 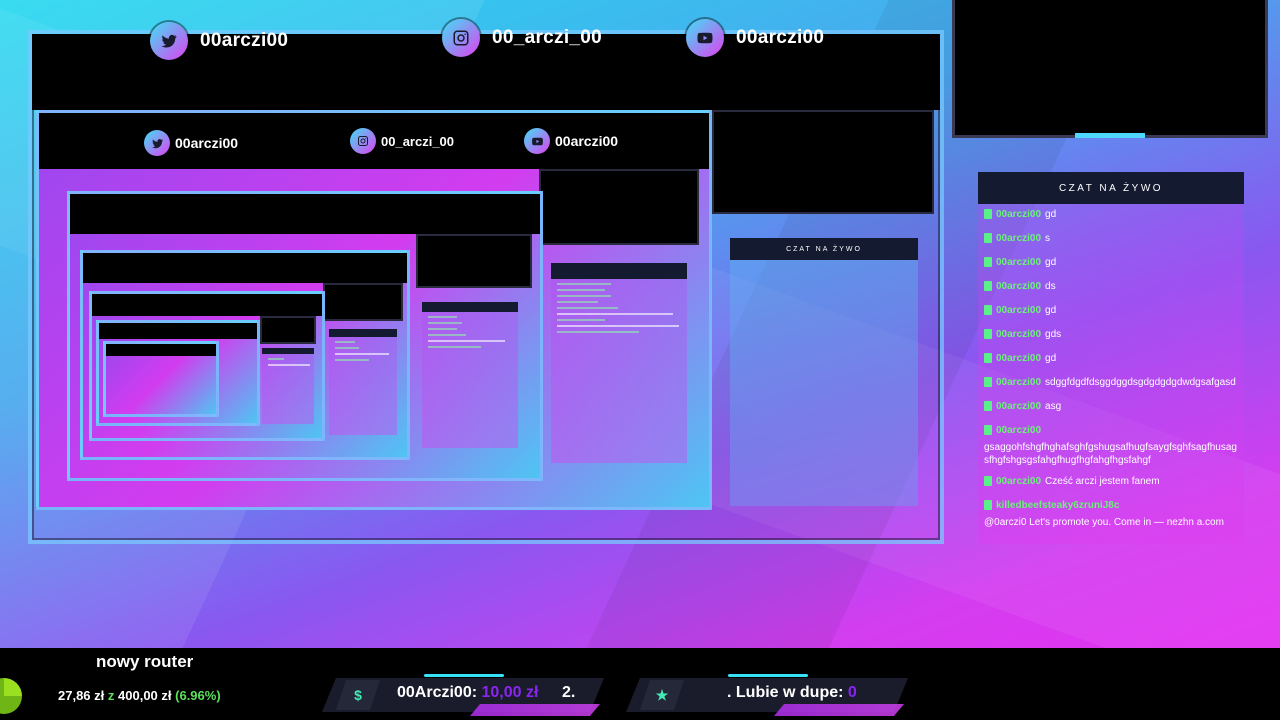 What do you see at coordinates (437, 692) in the screenshot?
I see `alert-1-name: 00Arczi00:` at bounding box center [437, 692].